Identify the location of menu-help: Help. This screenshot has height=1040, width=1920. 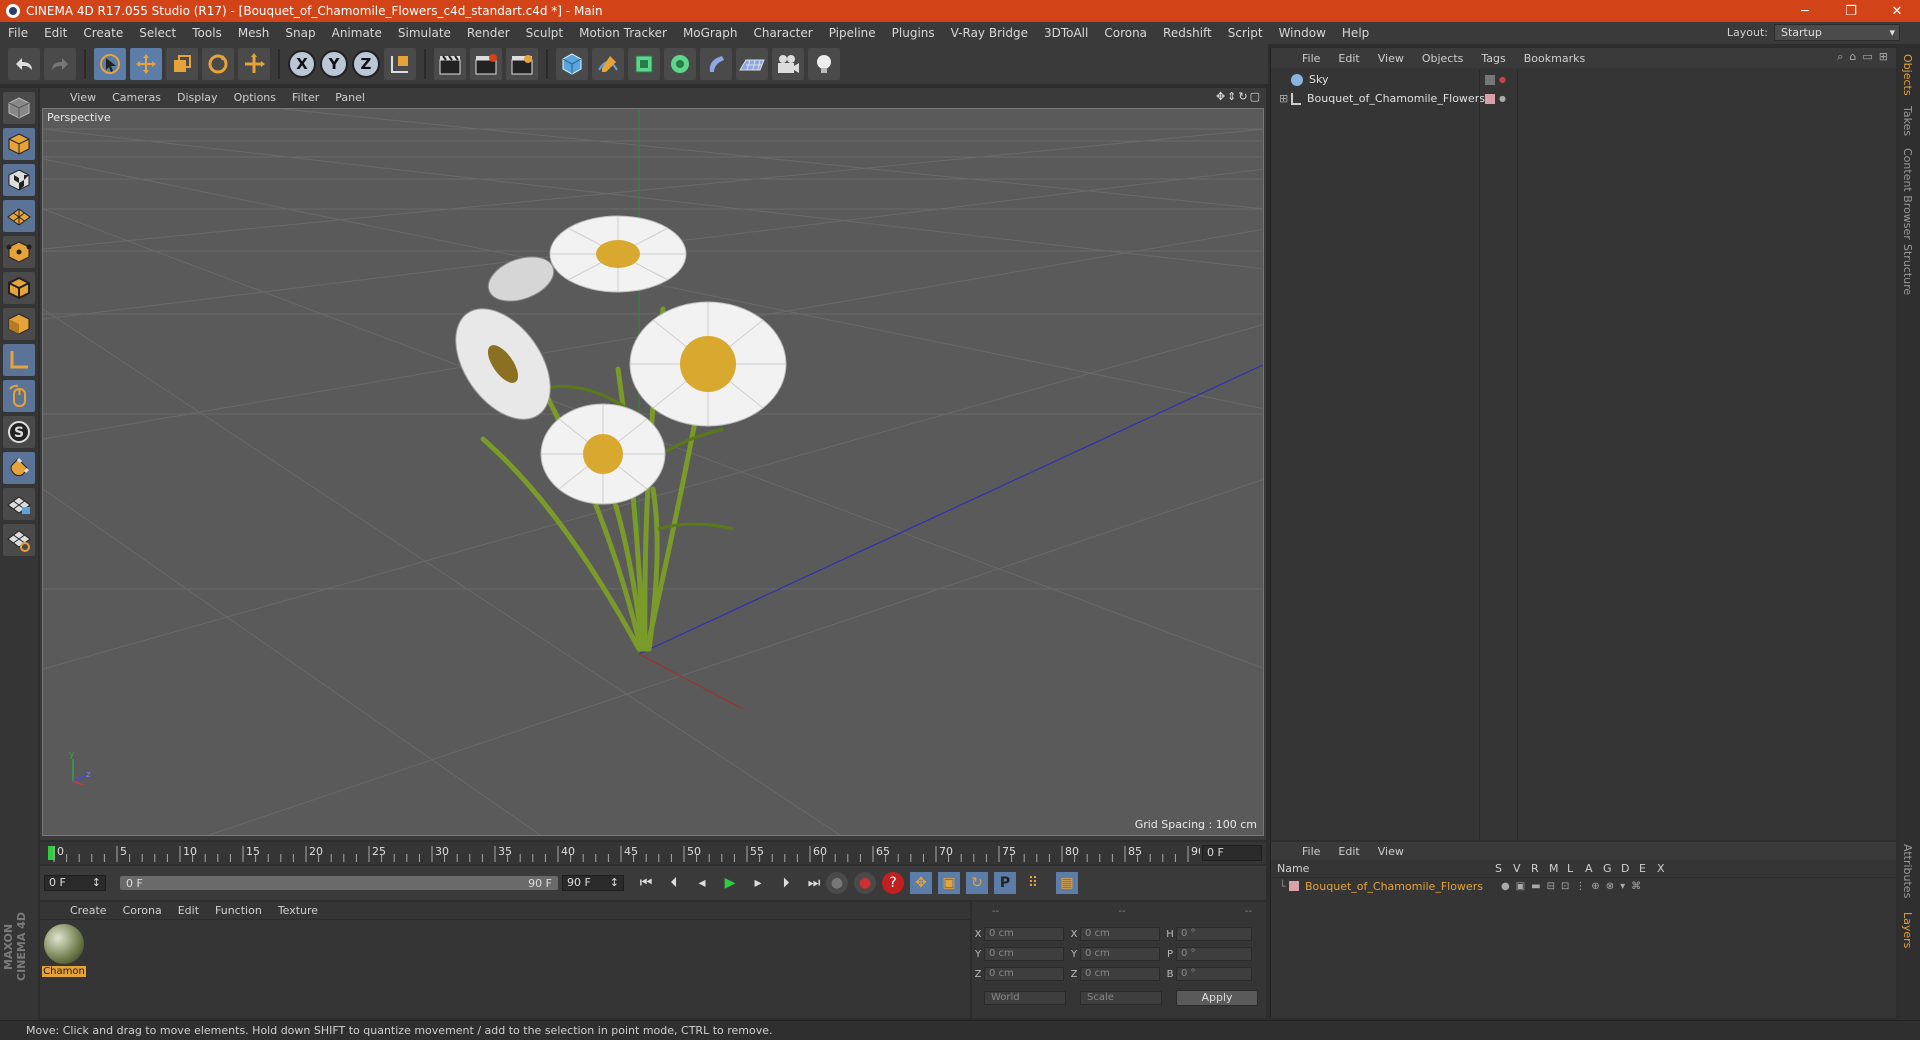
(1355, 33).